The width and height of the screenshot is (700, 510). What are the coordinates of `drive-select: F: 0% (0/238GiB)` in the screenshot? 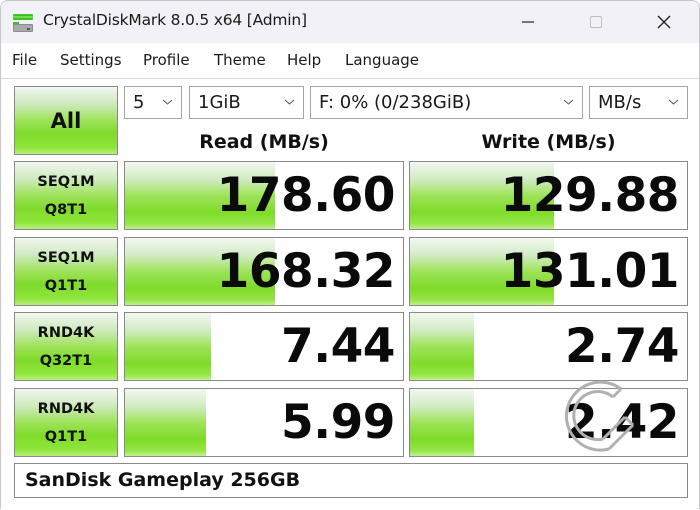 It's located at (446, 102).